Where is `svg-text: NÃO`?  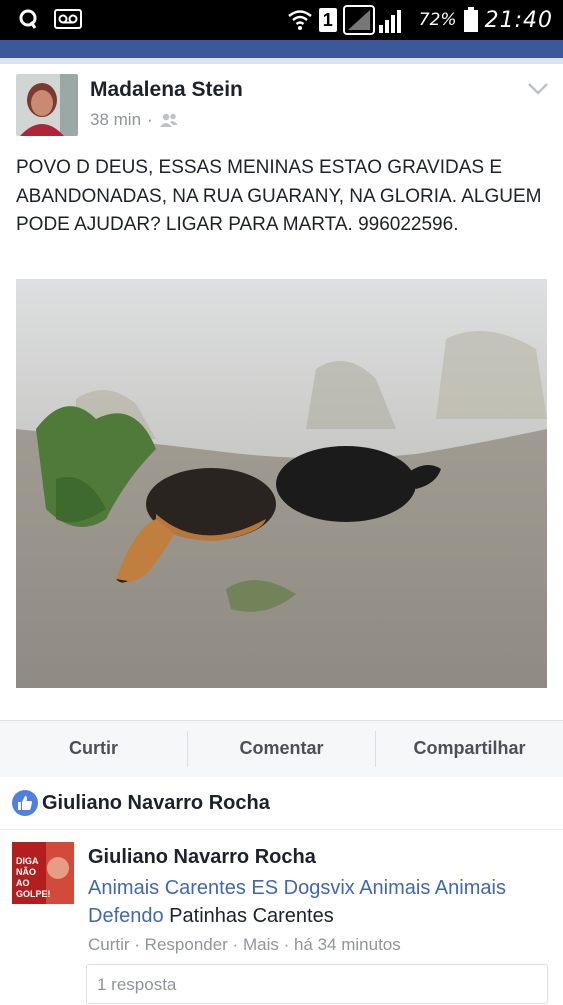
svg-text: NÃO is located at coordinates (26, 872).